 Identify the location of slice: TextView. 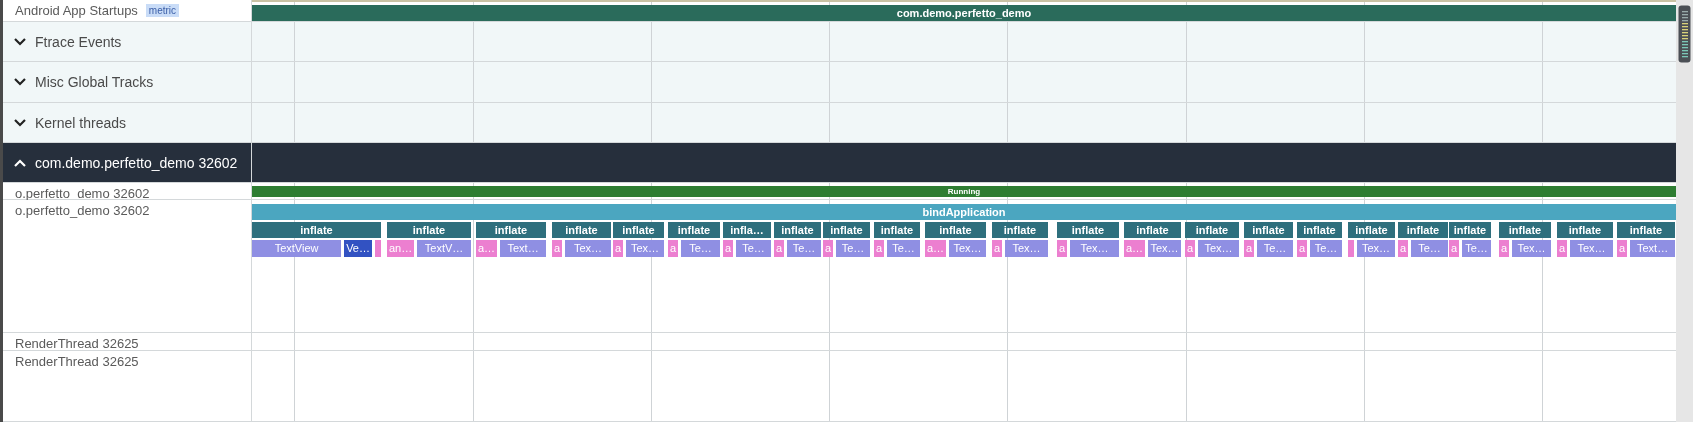
(297, 248).